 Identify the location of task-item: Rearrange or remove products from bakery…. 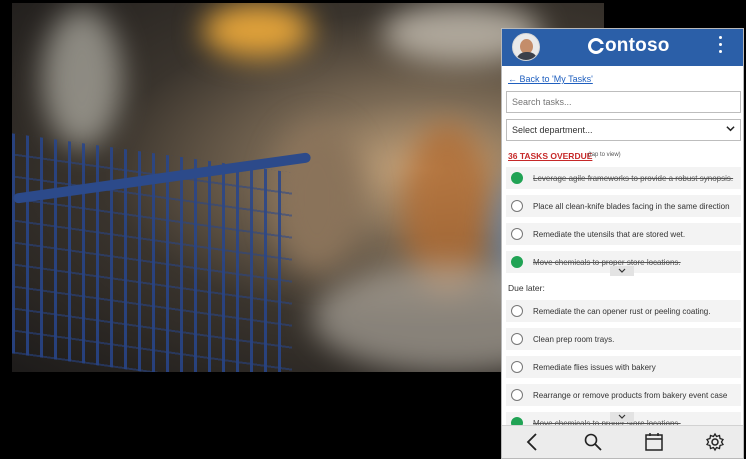
(623, 395).